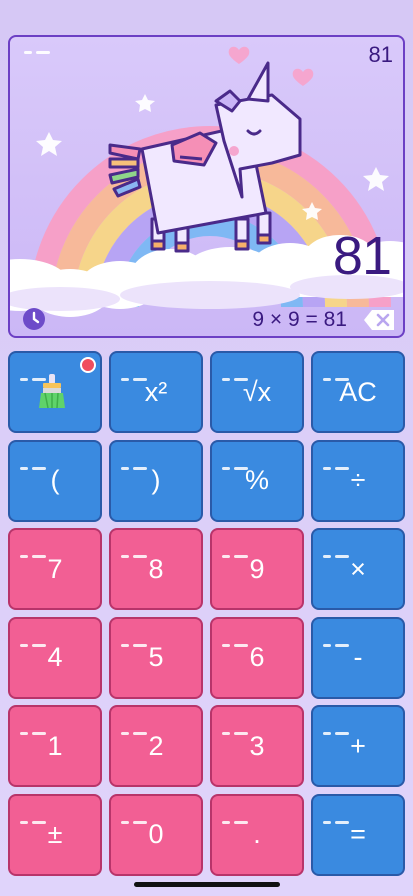 The width and height of the screenshot is (413, 896). Describe the element at coordinates (156, 480) in the screenshot. I see `close-parenthesis-button: )` at that location.